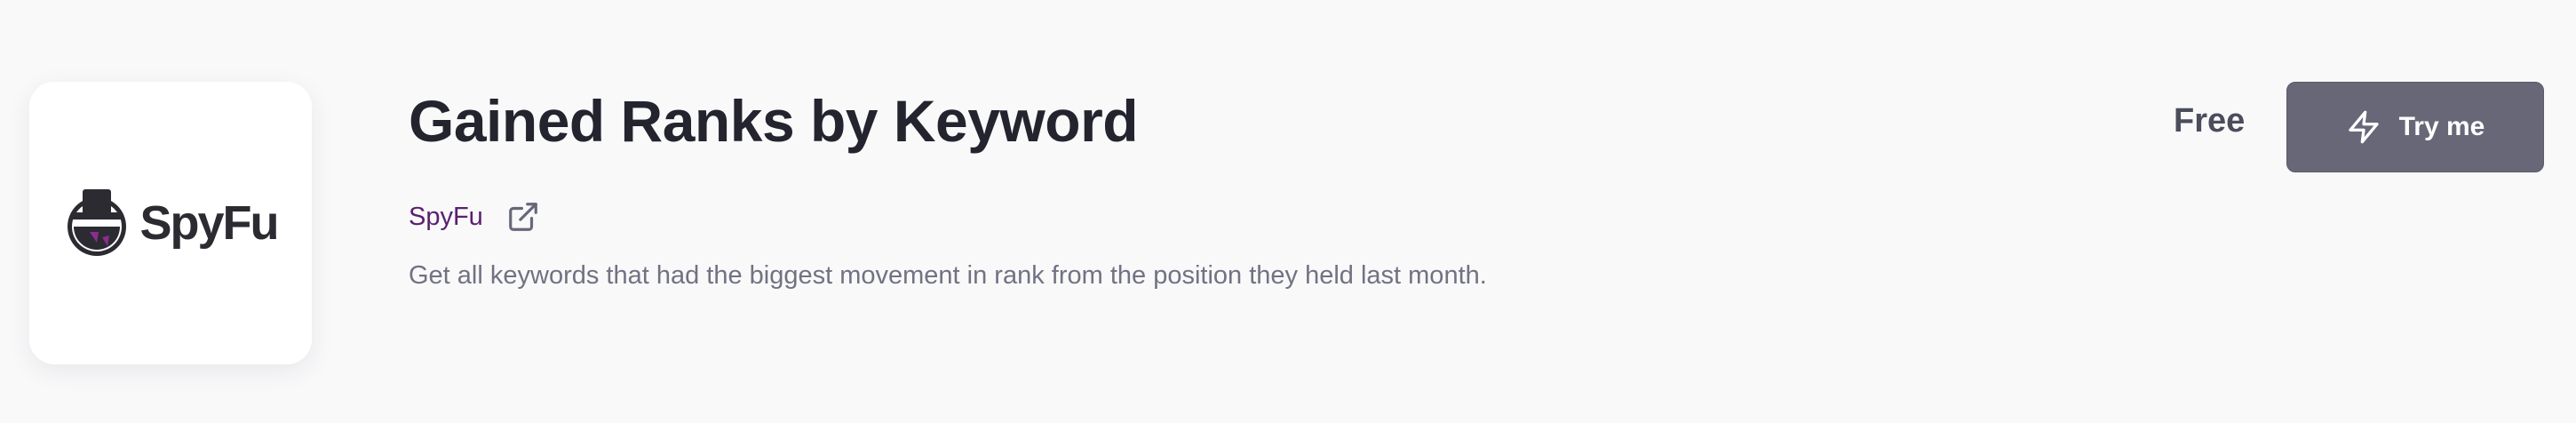  I want to click on logo-card: SpyFu, so click(170, 223).